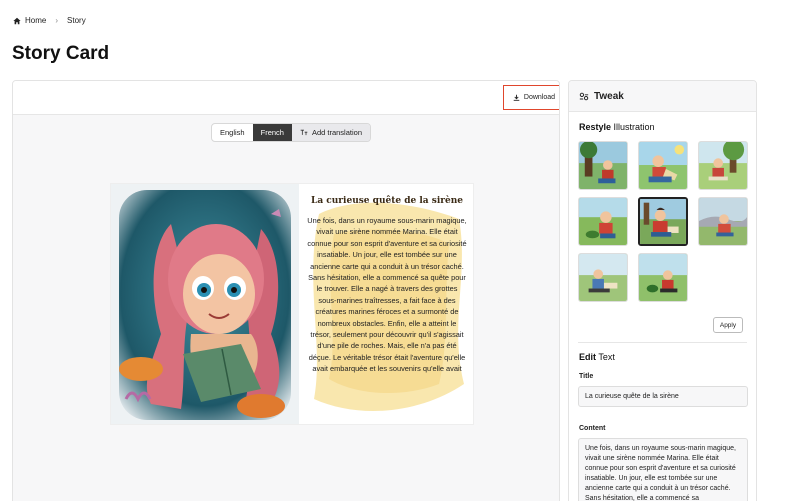 Image resolution: width=800 pixels, height=501 pixels. Describe the element at coordinates (597, 357) in the screenshot. I see `edit-section-title: Edit Text` at that location.